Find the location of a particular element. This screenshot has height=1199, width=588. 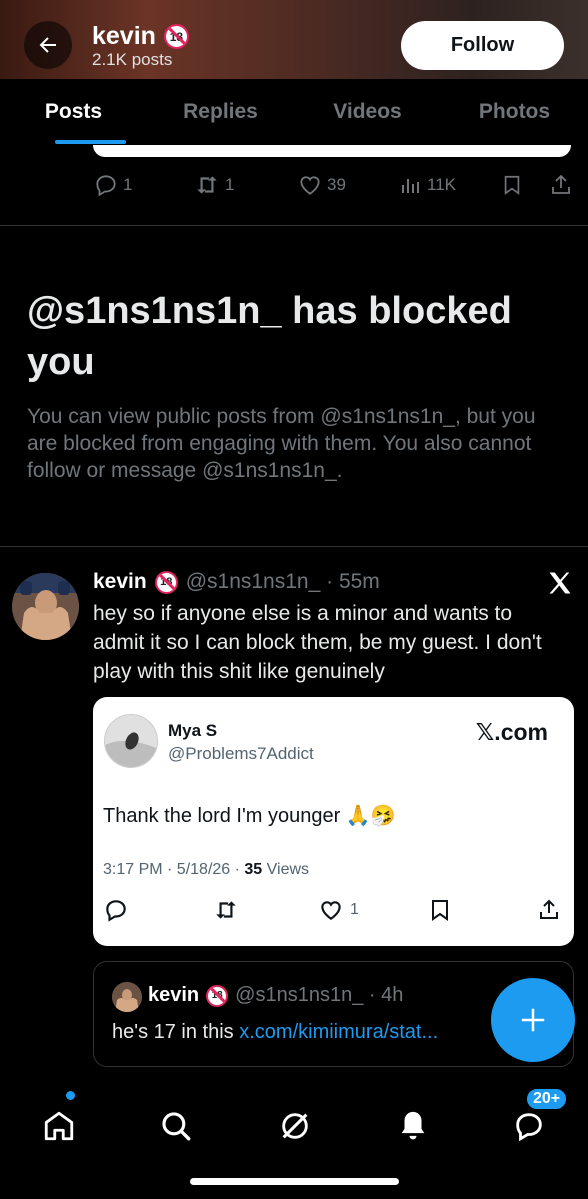

grok-icon is located at coordinates (295, 1126).